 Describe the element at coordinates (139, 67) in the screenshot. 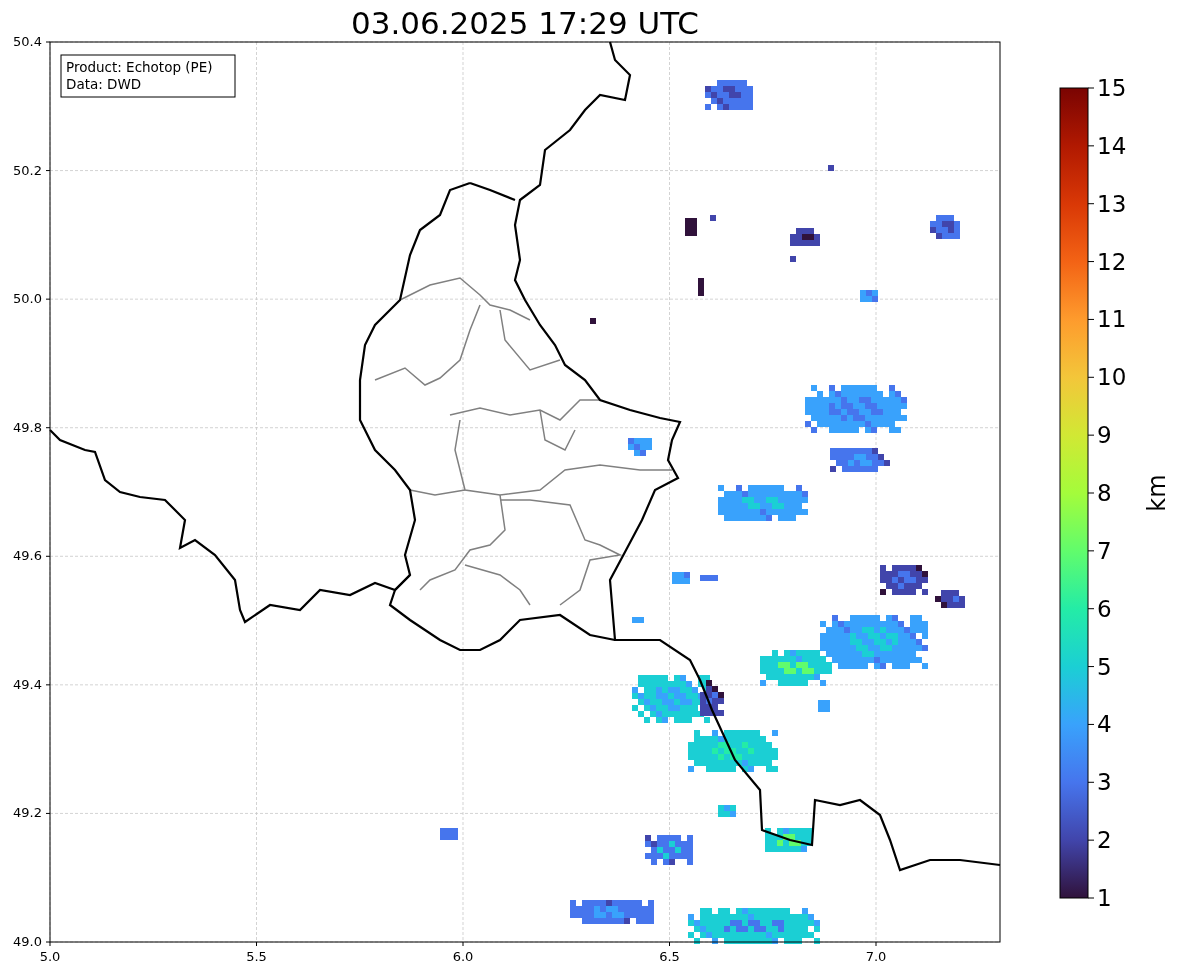

I see `info-text: Product: Echotop (PE)` at that location.